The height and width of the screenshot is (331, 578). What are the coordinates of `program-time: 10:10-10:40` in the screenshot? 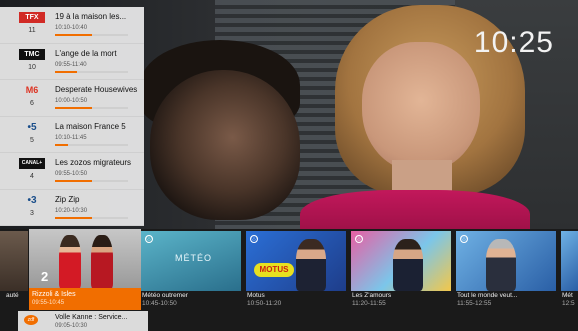 It's located at (71, 28).